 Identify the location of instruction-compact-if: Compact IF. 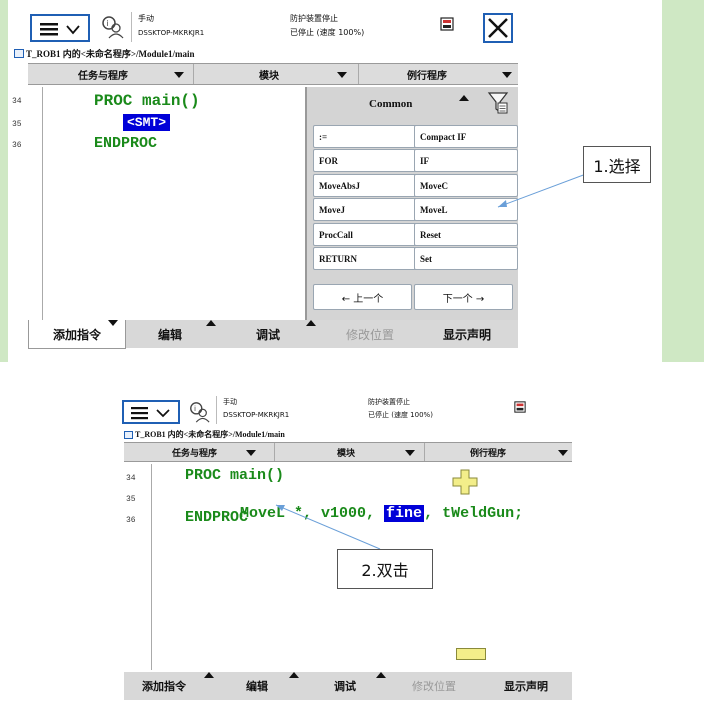
(466, 136).